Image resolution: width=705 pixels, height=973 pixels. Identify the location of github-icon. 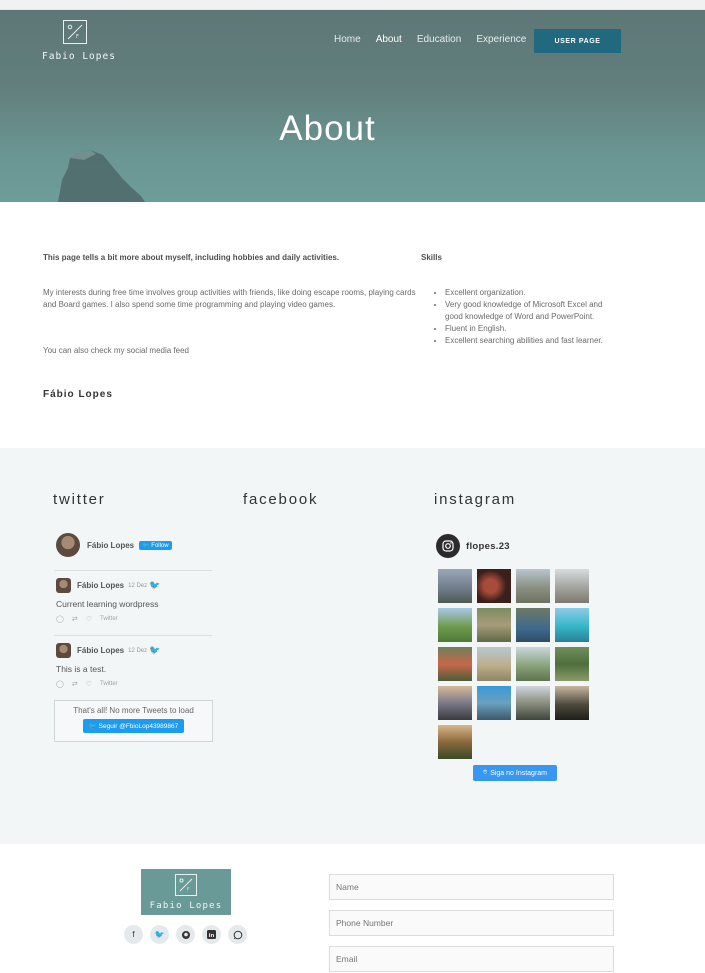
(185, 934).